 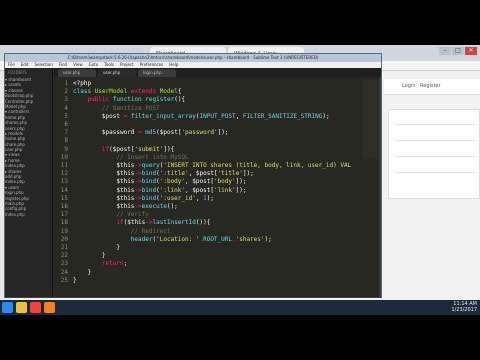 What do you see at coordinates (409, 86) in the screenshot?
I see `login-link: Login` at bounding box center [409, 86].